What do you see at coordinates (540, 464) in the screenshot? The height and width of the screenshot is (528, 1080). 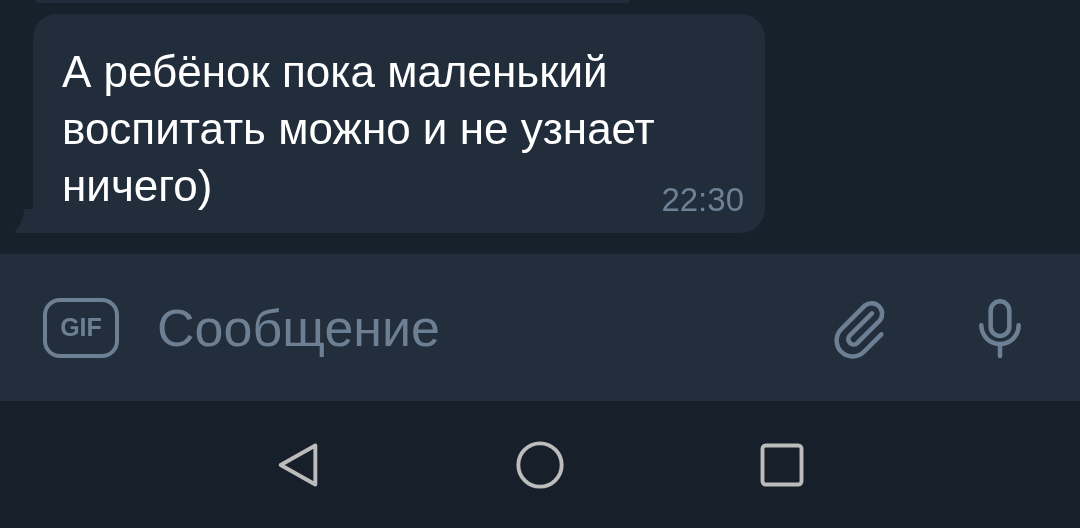 I see `home-icon` at bounding box center [540, 464].